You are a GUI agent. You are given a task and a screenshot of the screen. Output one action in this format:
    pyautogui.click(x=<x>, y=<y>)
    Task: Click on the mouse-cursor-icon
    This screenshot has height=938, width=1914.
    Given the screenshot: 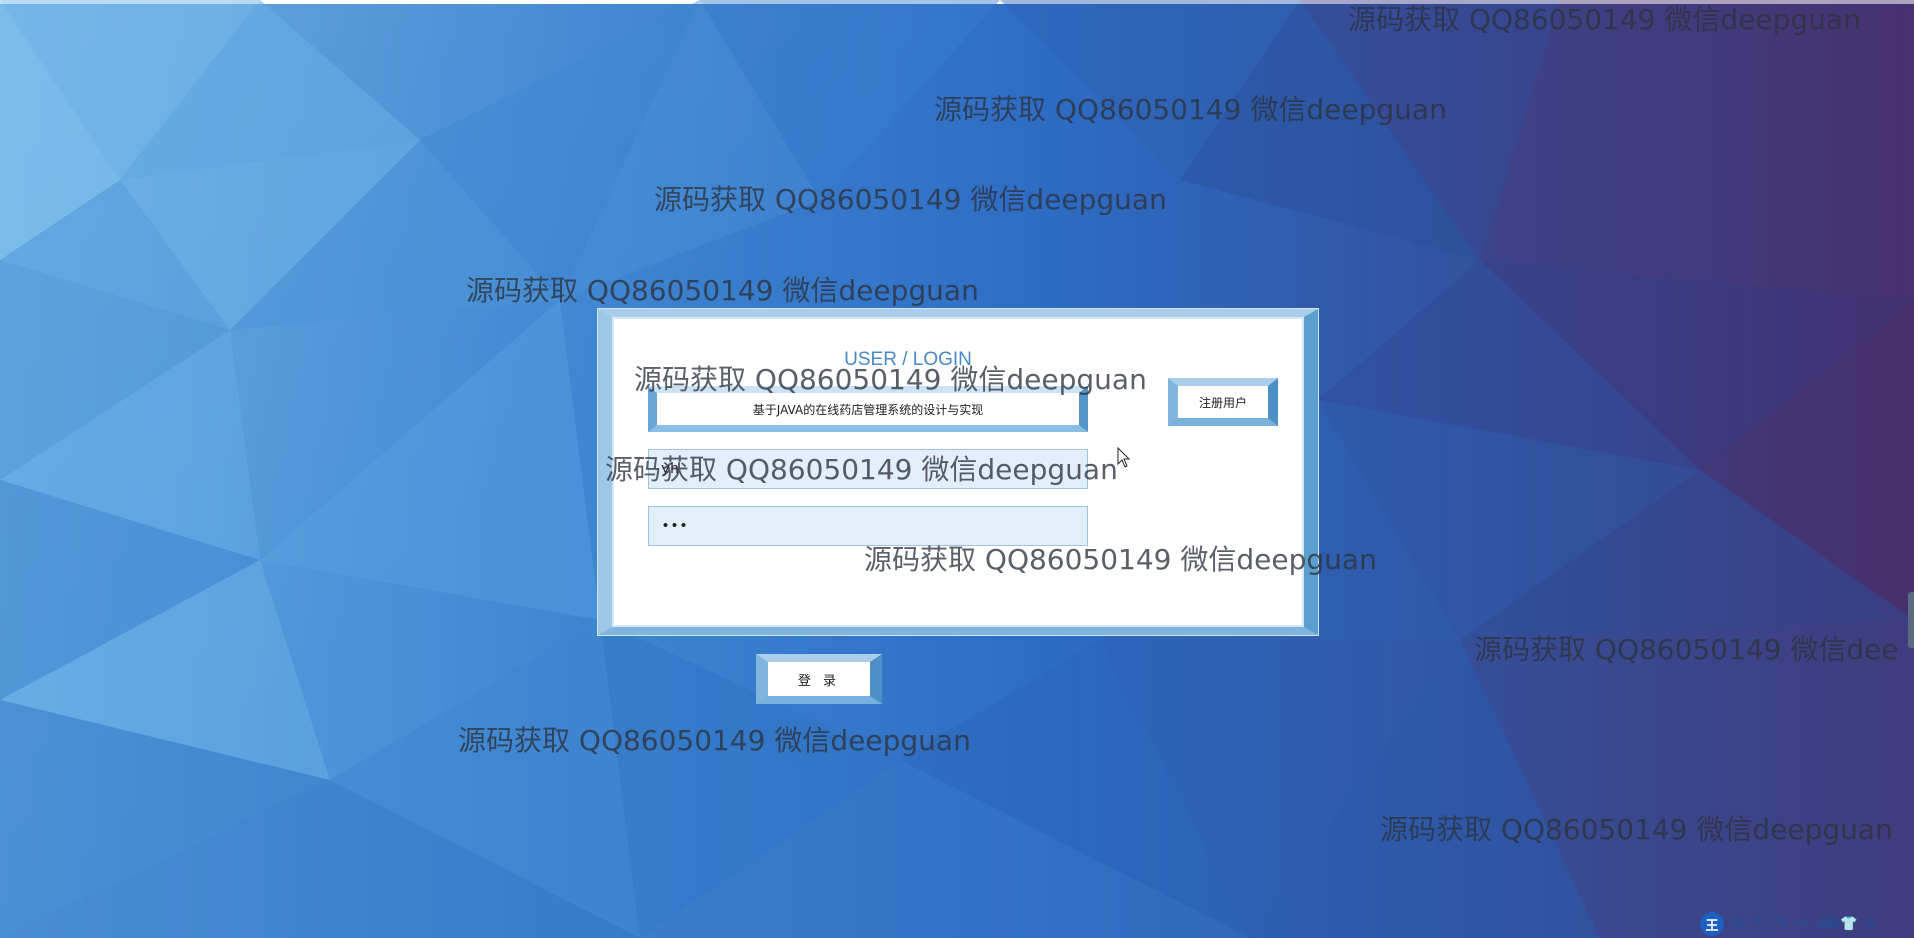 What is the action you would take?
    pyautogui.click(x=1124, y=457)
    